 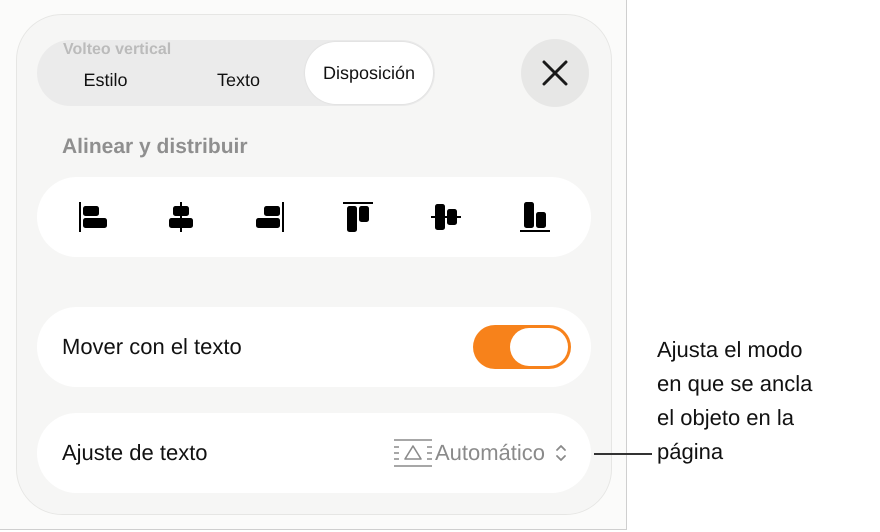 What do you see at coordinates (155, 147) in the screenshot?
I see `section-title: Alinear y distribuir` at bounding box center [155, 147].